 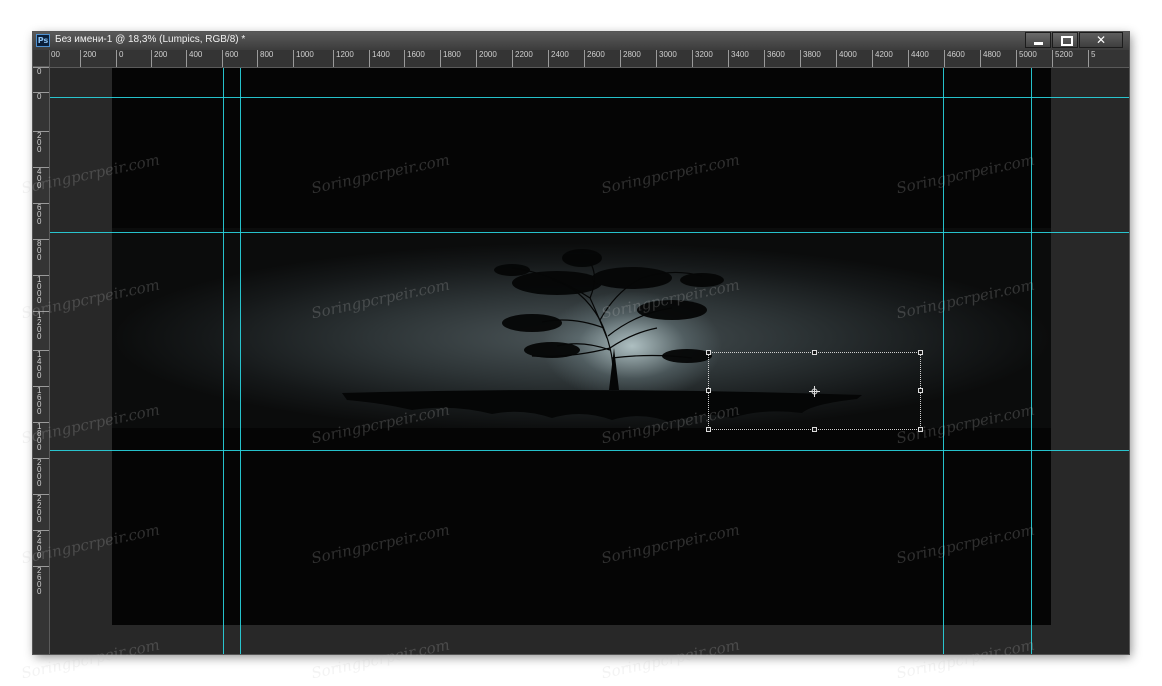 What do you see at coordinates (814, 391) in the screenshot?
I see `transform-center-icon` at bounding box center [814, 391].